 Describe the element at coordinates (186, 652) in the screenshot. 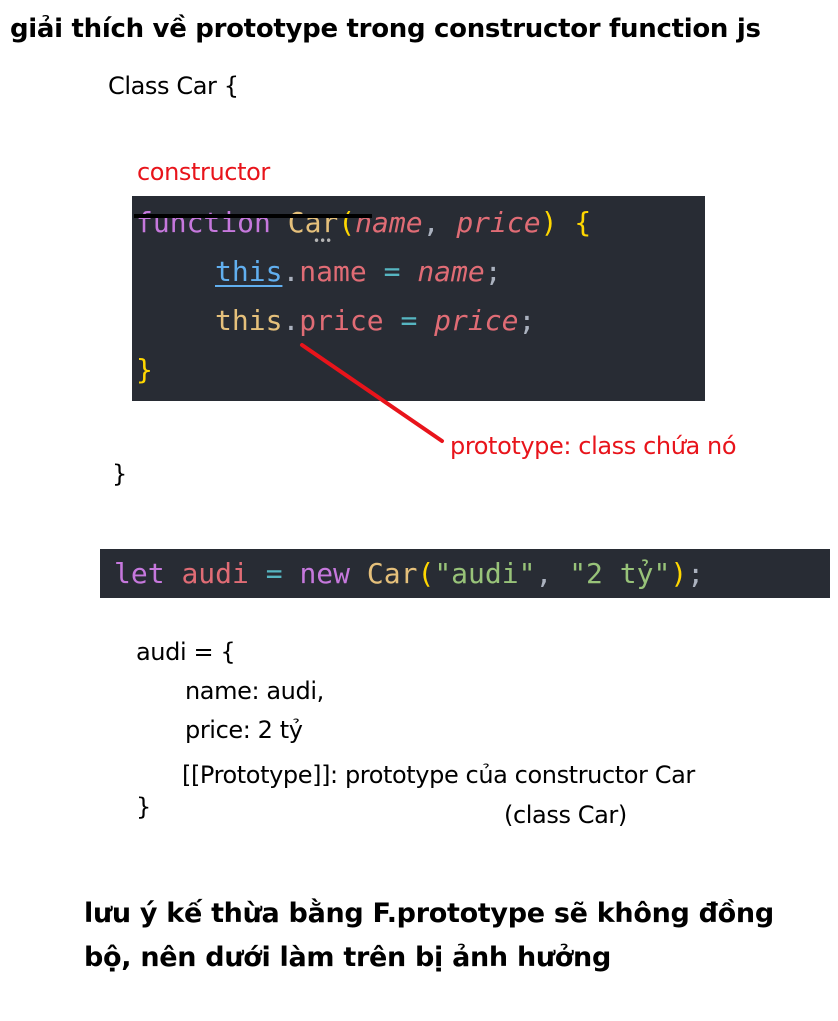

I see `object-open: audi = {` at that location.